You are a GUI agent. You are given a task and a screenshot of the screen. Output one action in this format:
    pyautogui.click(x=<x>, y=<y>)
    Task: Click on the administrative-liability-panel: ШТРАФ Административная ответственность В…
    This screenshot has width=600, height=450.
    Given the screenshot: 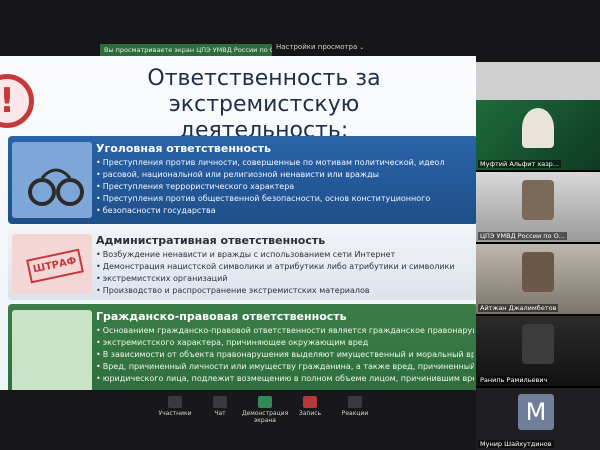 What is the action you would take?
    pyautogui.click(x=242, y=264)
    